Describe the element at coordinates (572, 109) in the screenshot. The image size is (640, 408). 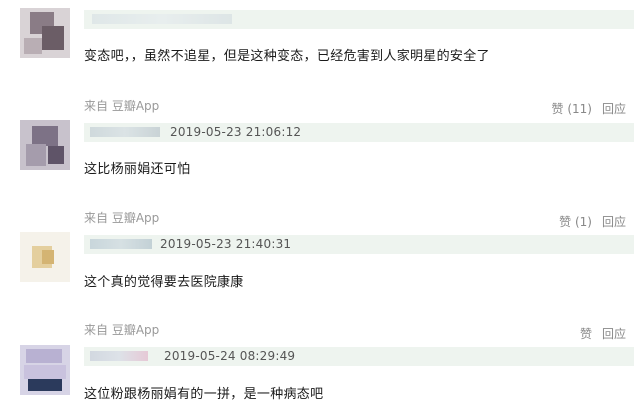
I see `like-button: 赞 (11)` at that location.